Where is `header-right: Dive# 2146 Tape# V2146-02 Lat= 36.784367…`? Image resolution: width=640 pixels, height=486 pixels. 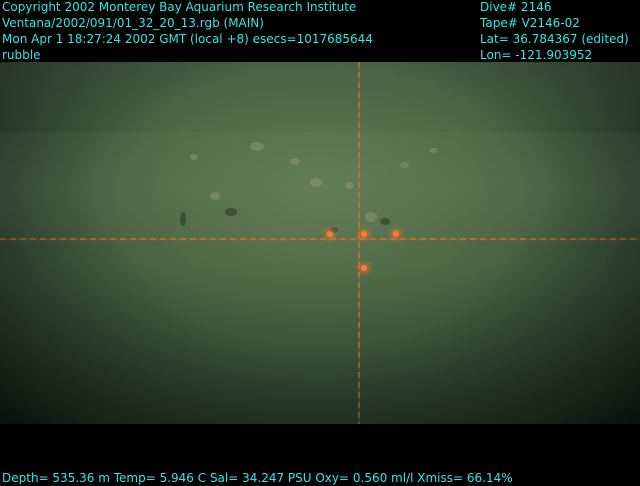 header-right: Dive# 2146 Tape# V2146-02 Lat= 36.784367… is located at coordinates (554, 31).